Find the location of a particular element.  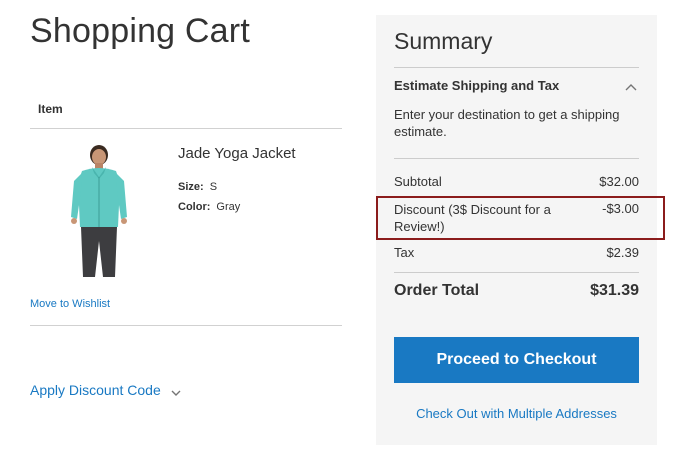

chevron-down-icon is located at coordinates (176, 390).